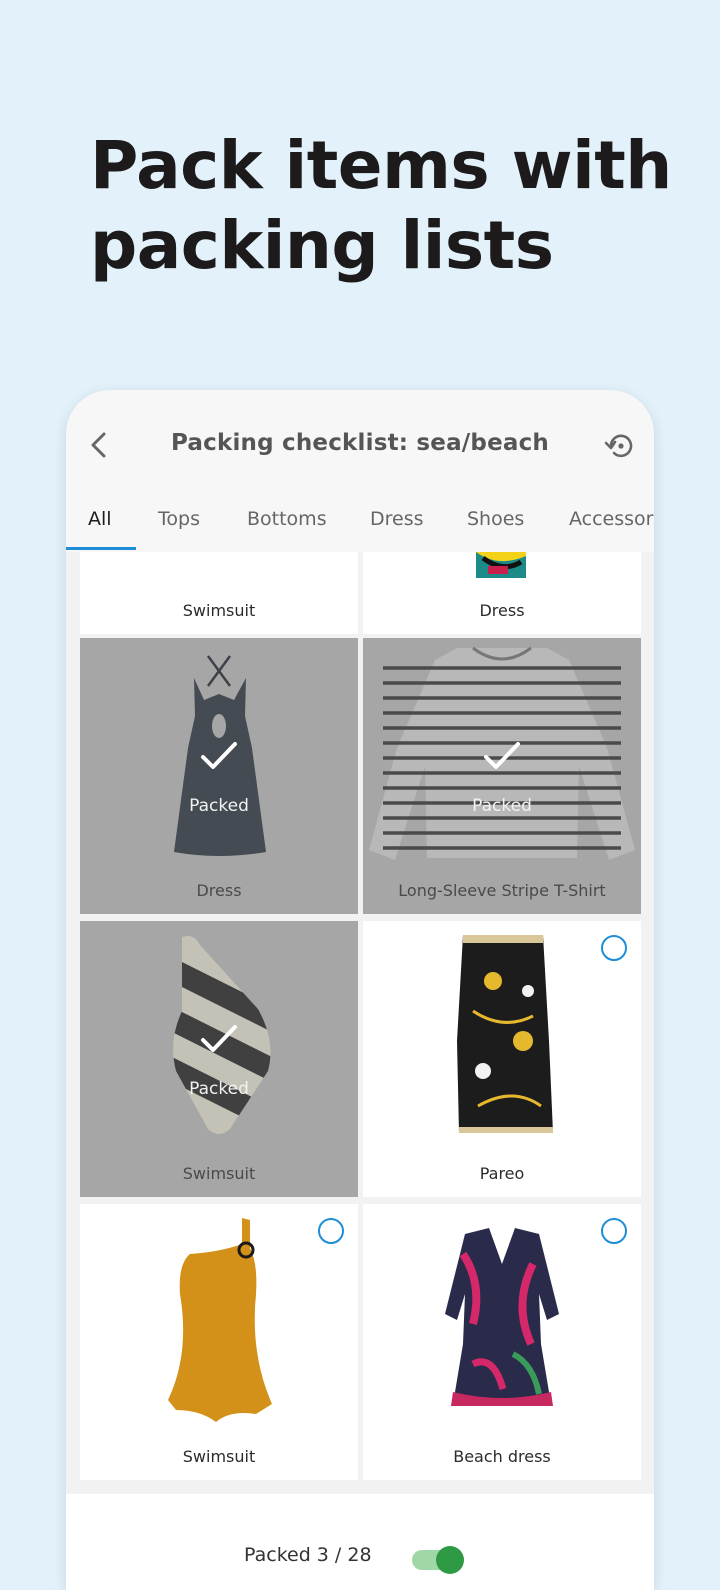 The height and width of the screenshot is (1590, 720). I want to click on pareo-image, so click(505, 1034).